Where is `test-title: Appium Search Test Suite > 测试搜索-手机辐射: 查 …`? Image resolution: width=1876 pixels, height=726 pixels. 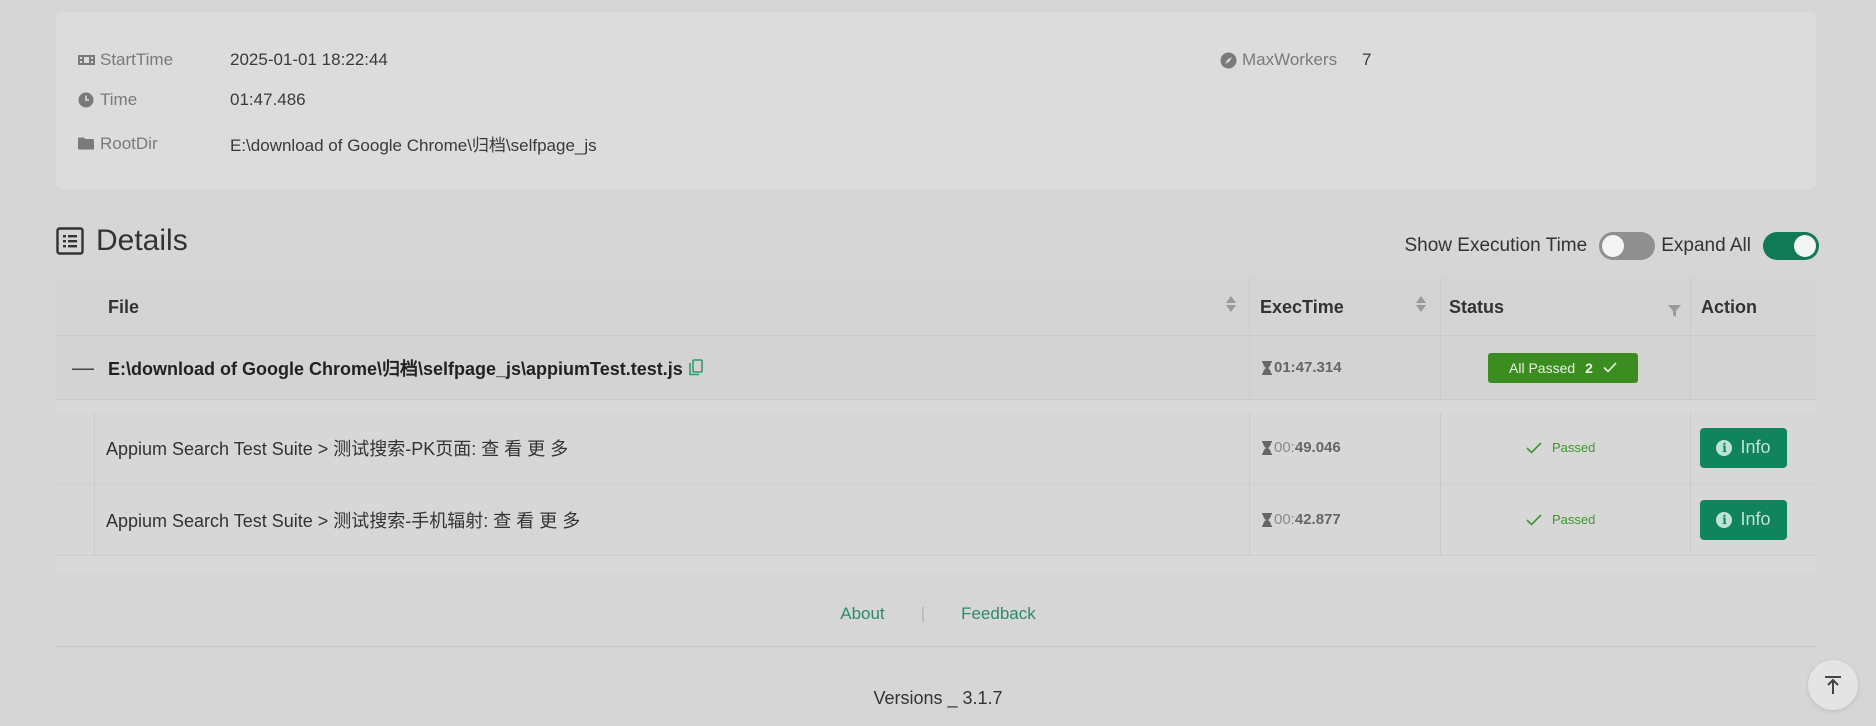
test-title: Appium Search Test Suite > 测试搜索-手机辐射: 查 … is located at coordinates (343, 520).